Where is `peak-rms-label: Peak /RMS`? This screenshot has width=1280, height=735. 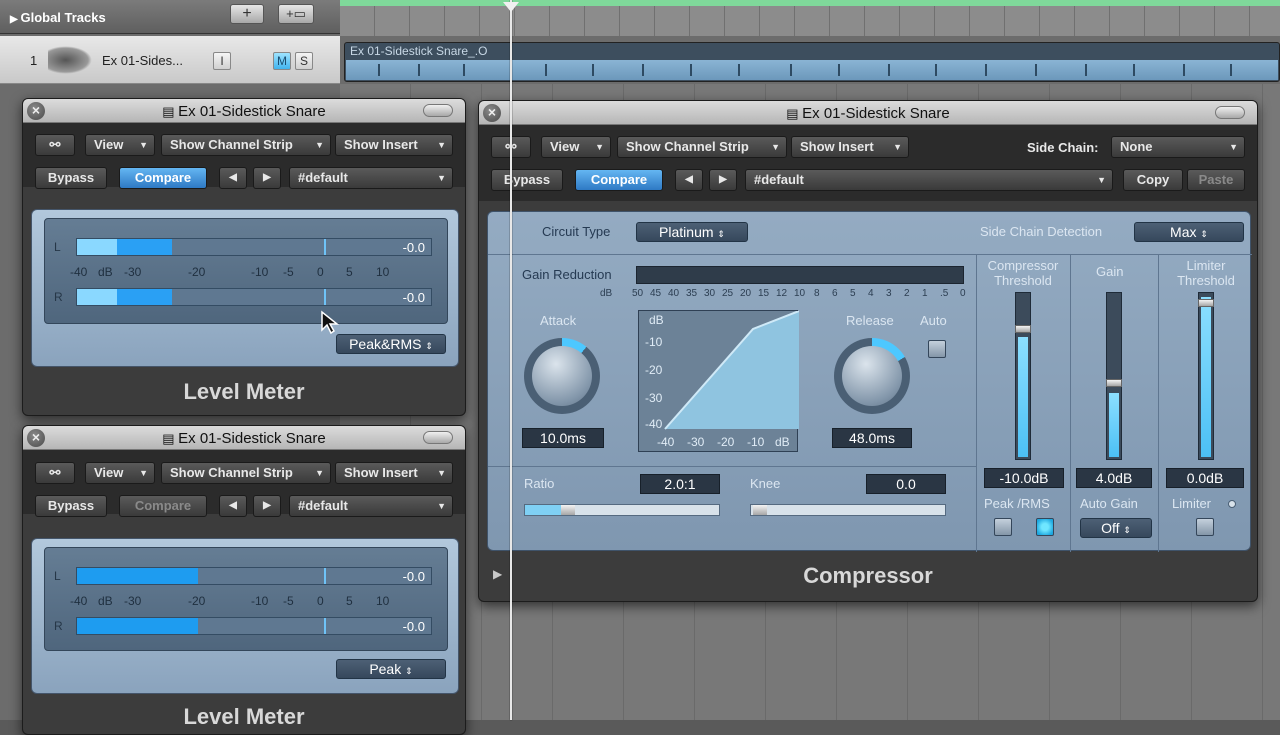 peak-rms-label: Peak /RMS is located at coordinates (1017, 503).